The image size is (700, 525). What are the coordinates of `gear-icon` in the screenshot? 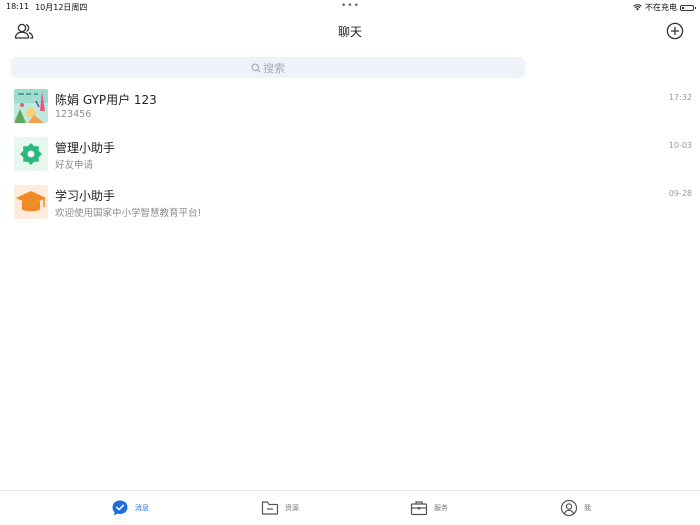 It's located at (31, 154).